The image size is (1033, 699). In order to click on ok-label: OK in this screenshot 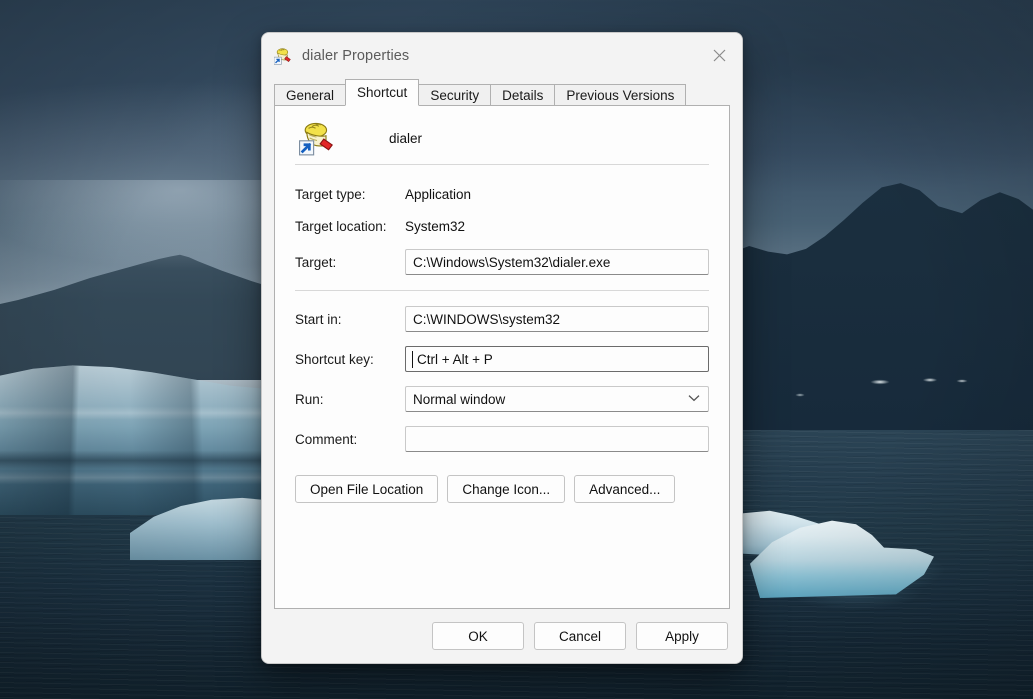, I will do `click(478, 636)`.